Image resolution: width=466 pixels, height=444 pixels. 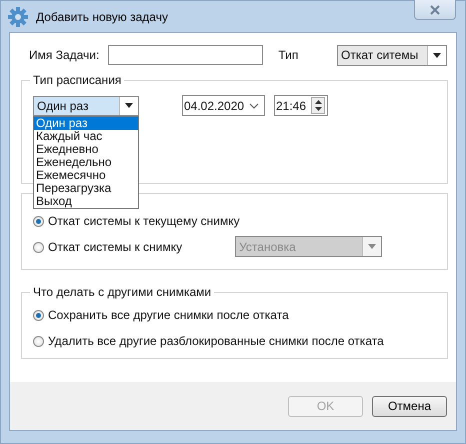 What do you see at coordinates (86, 188) in the screenshot?
I see `dropdown-option: Перезагрузка` at bounding box center [86, 188].